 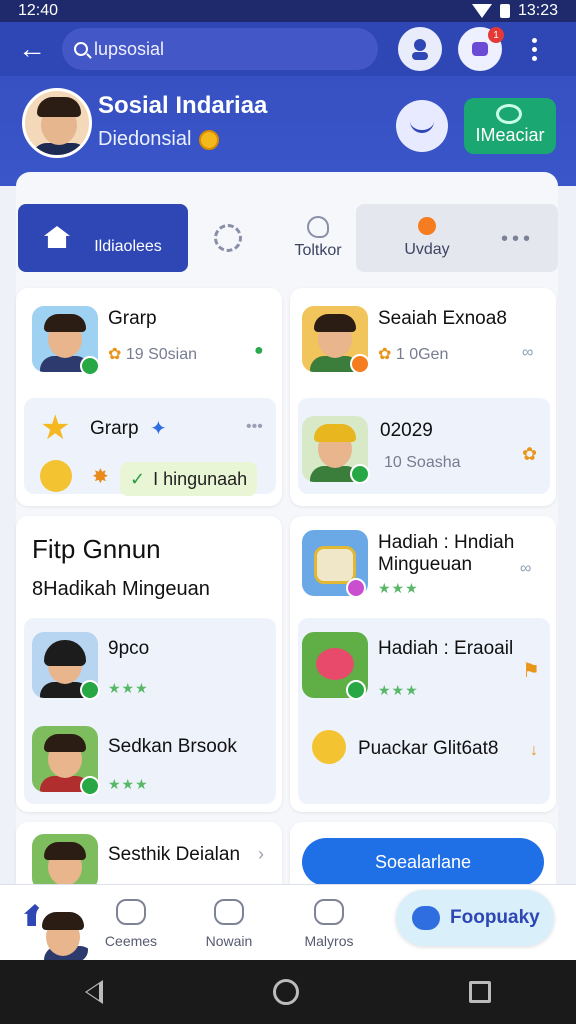 I want to click on status-bar: 12:40 13:23, so click(x=288, y=11).